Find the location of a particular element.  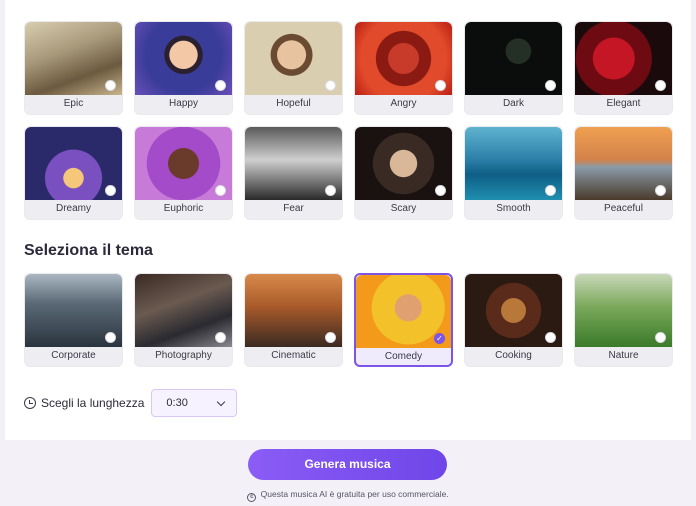

mood-card-elegant: Elegant is located at coordinates (623, 68).